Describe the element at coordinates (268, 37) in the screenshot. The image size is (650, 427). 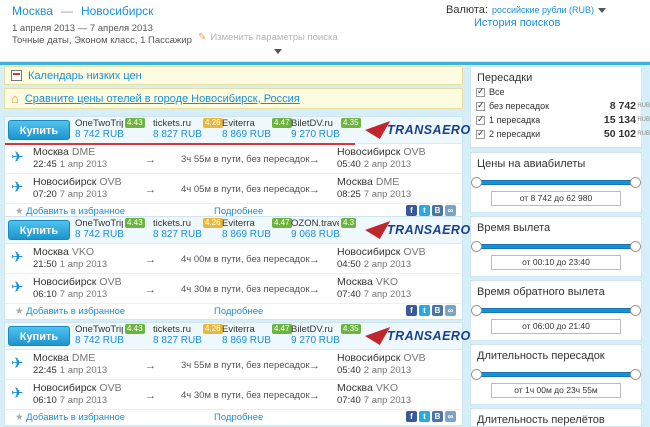
I see `edit-search-link: ✎ Изменить параметры поиска` at that location.